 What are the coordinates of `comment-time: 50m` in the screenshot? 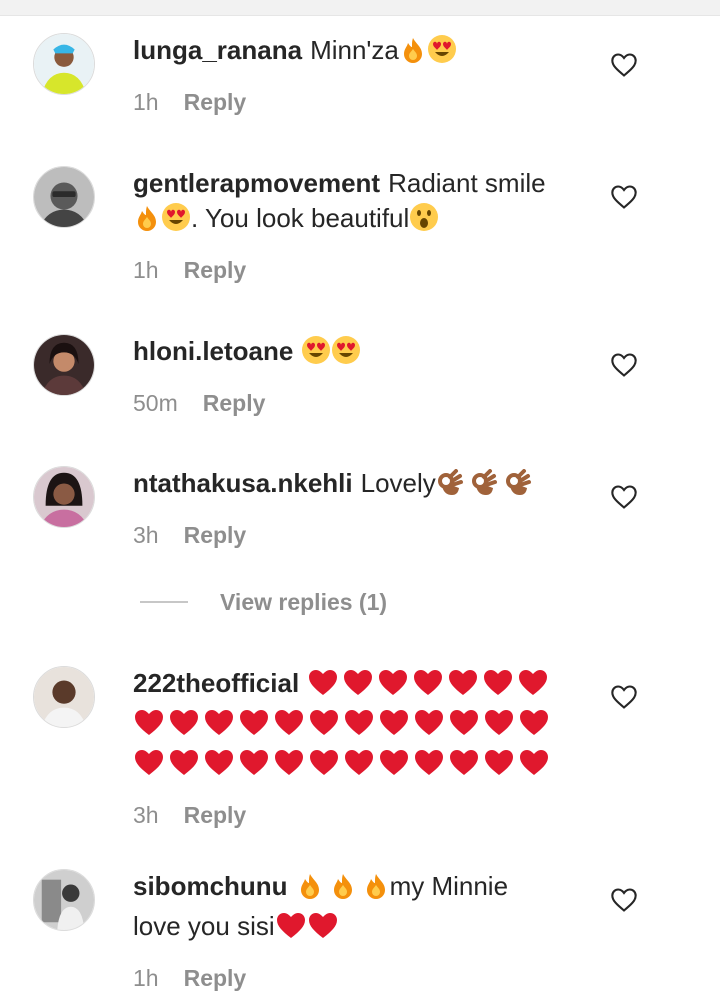 It's located at (155, 403).